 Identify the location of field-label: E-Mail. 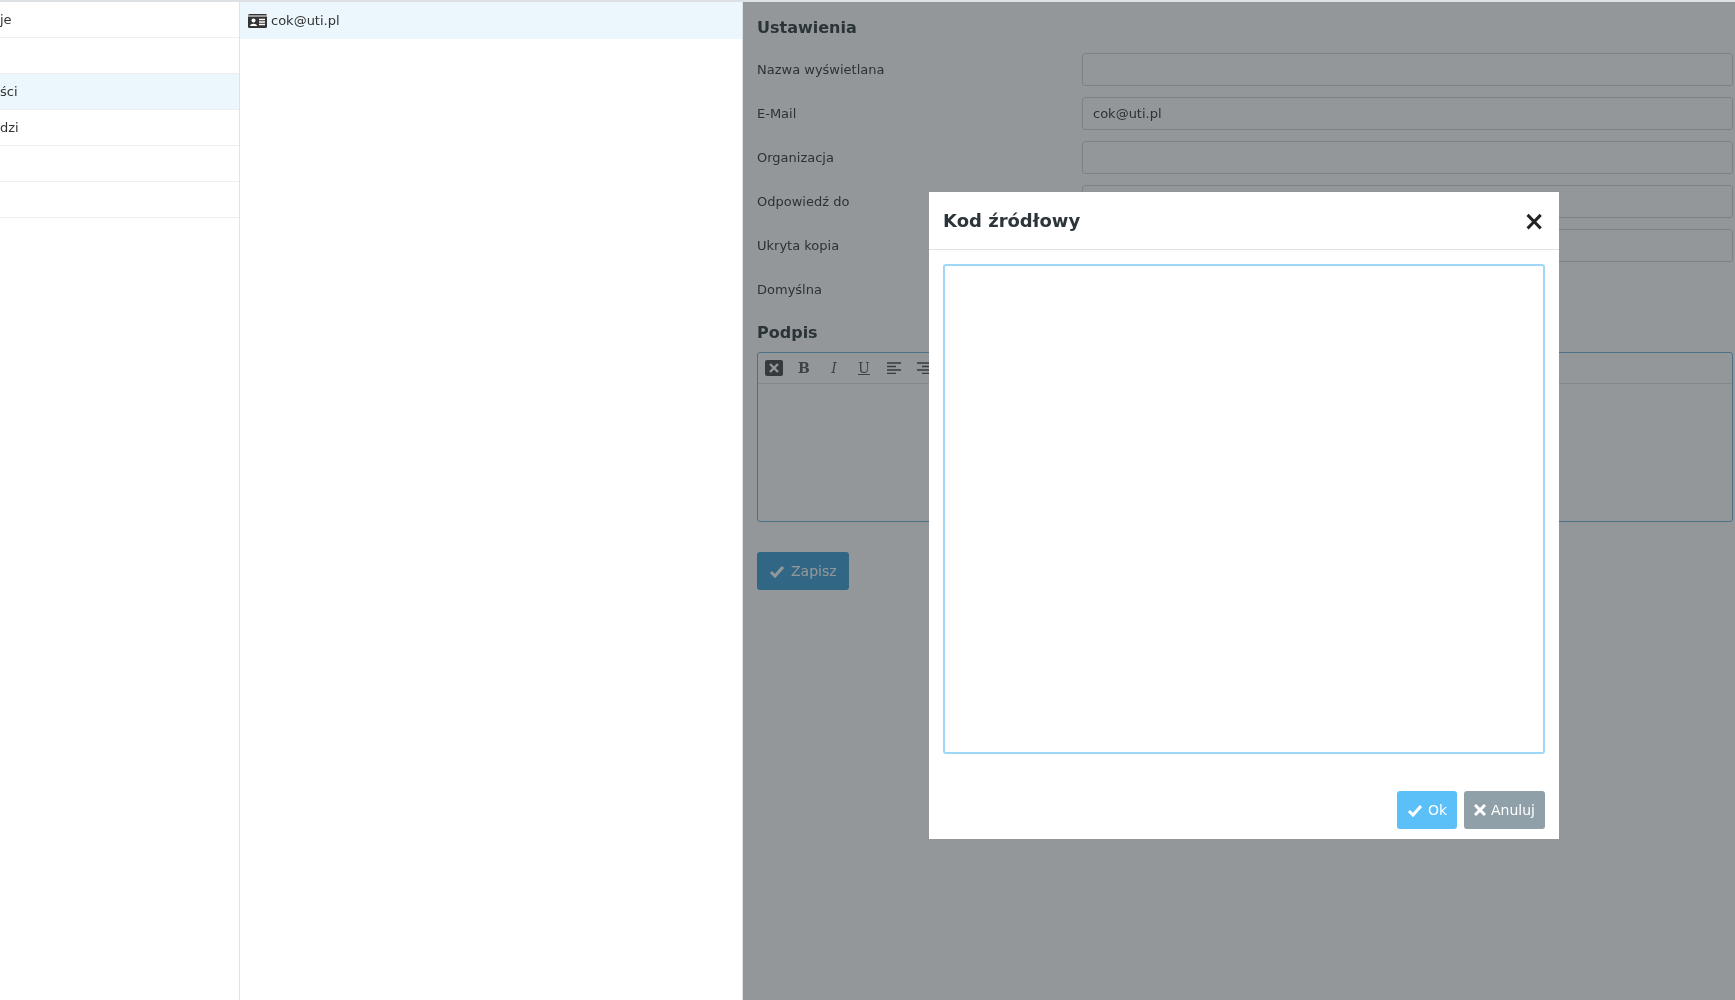
(777, 113).